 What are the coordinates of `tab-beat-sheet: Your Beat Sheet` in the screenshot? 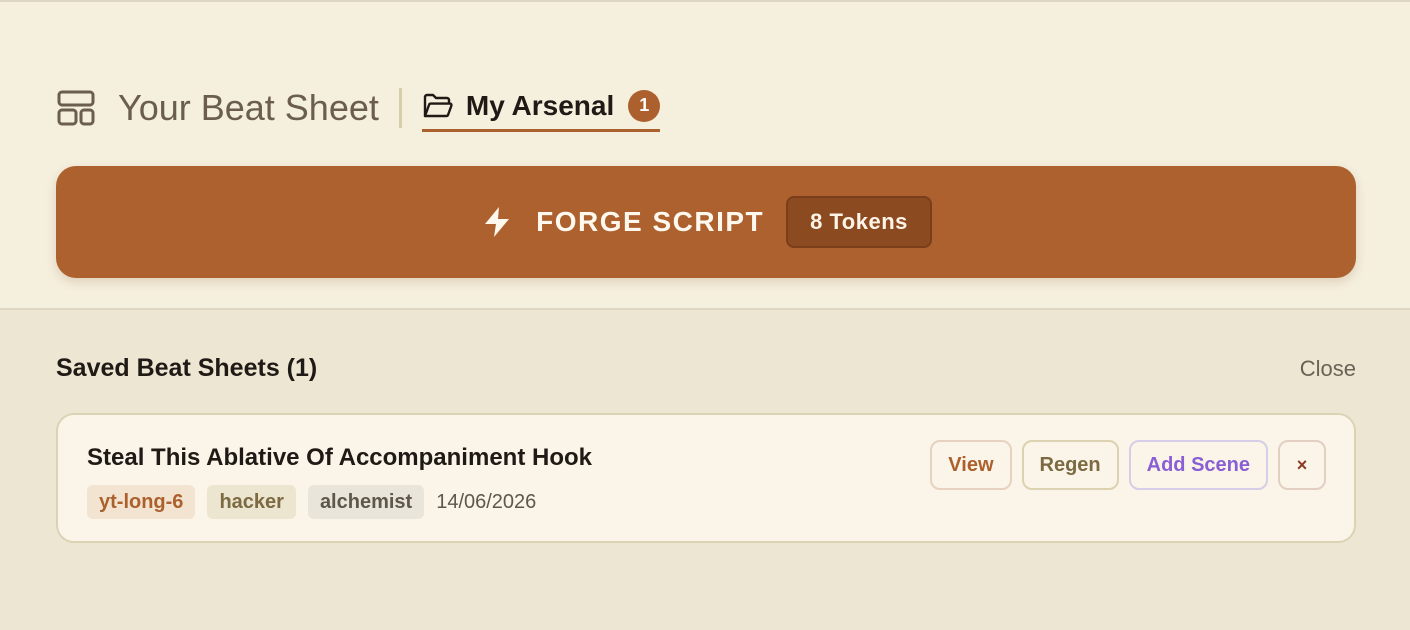 It's located at (217, 108).